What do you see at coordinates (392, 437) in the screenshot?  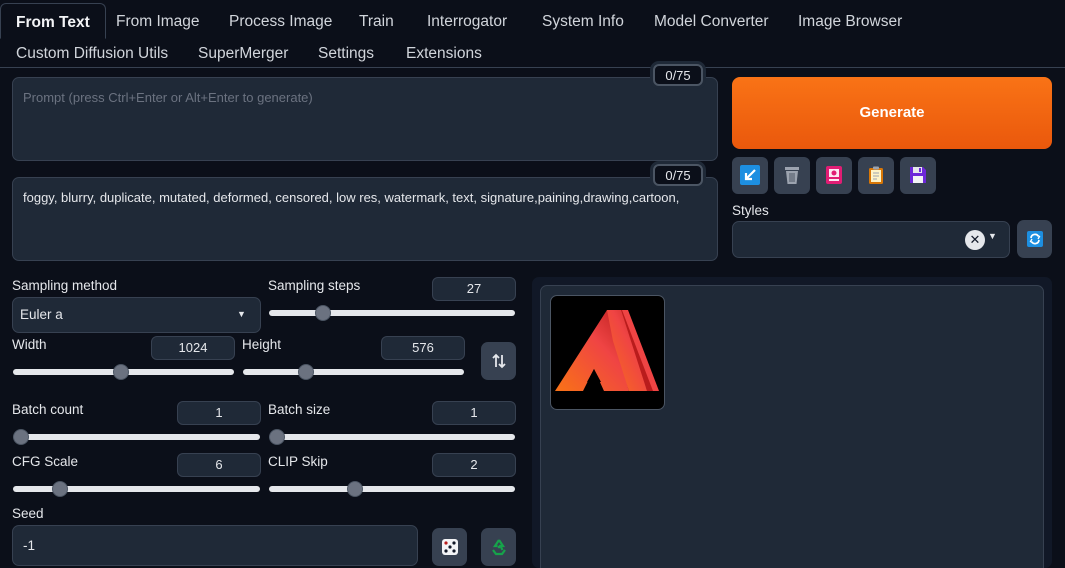 I see `batch-size-slider` at bounding box center [392, 437].